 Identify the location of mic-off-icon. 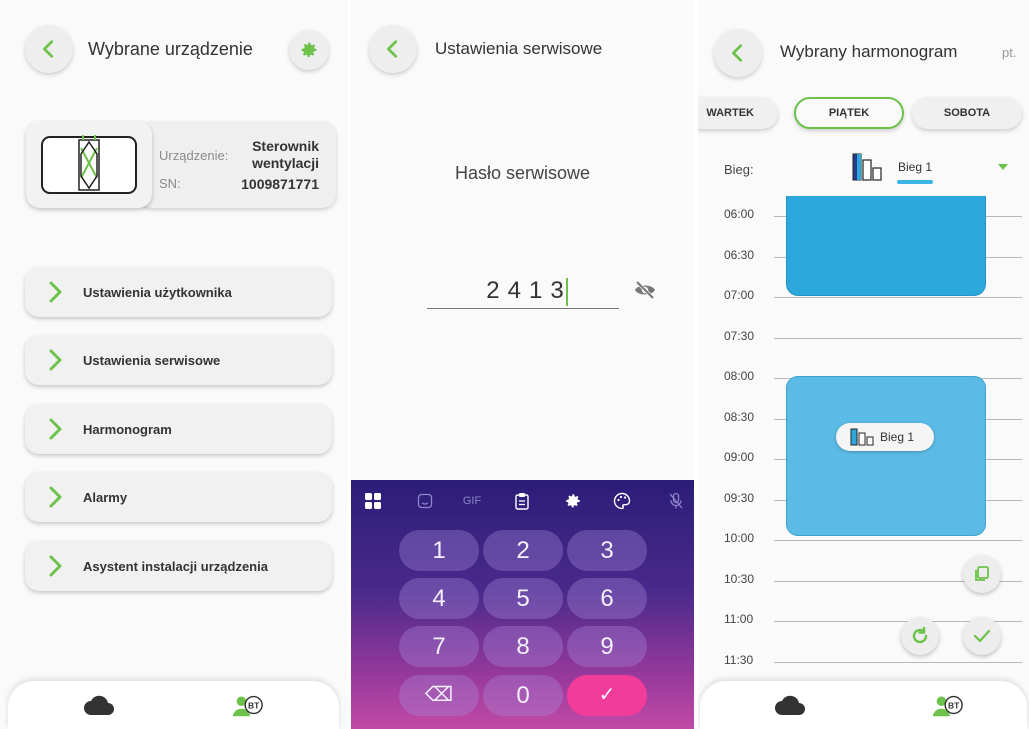
(676, 501).